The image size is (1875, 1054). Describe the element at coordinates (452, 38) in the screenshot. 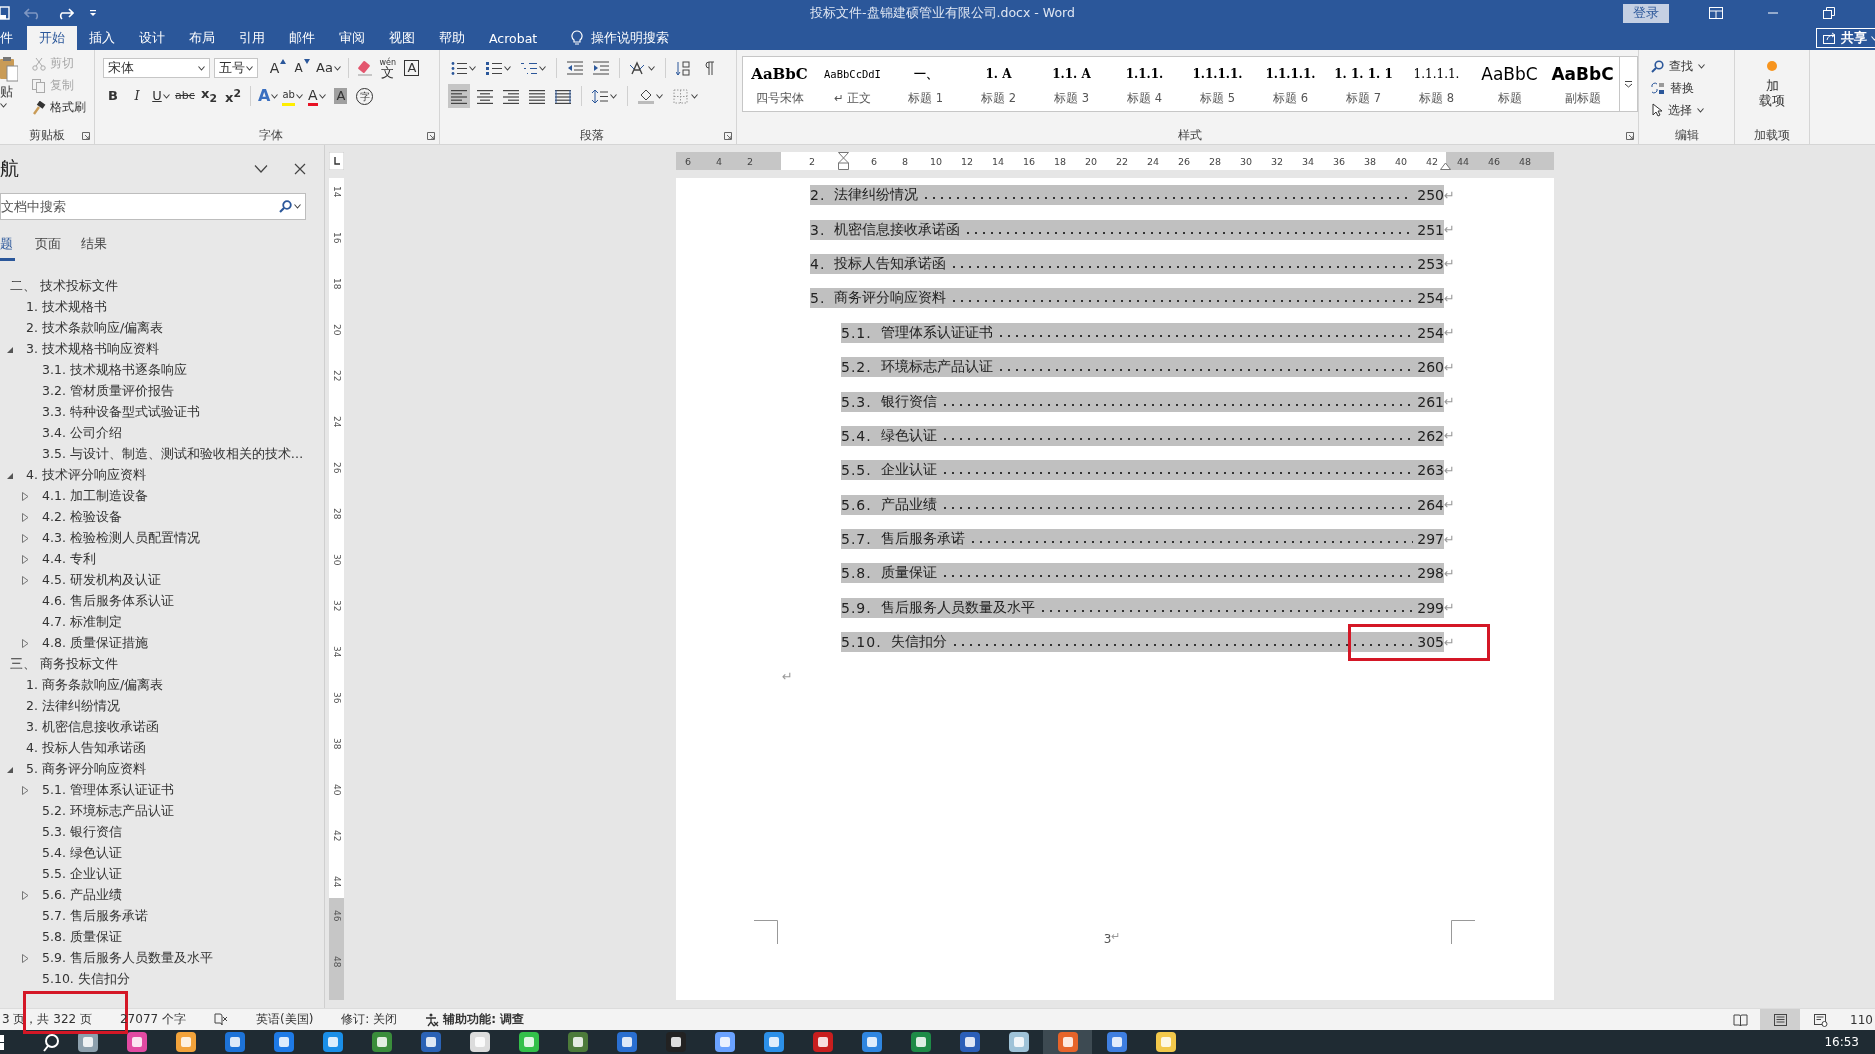

I see `ribbon-tab: 帮助` at that location.